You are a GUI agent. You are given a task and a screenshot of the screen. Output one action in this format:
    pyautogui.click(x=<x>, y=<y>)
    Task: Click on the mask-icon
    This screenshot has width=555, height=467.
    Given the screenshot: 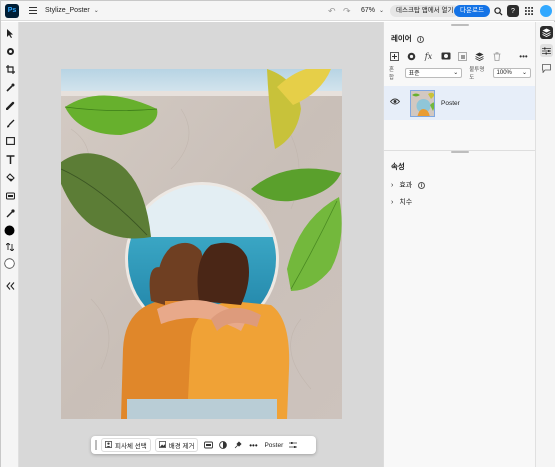 What is the action you would take?
    pyautogui.click(x=445, y=56)
    